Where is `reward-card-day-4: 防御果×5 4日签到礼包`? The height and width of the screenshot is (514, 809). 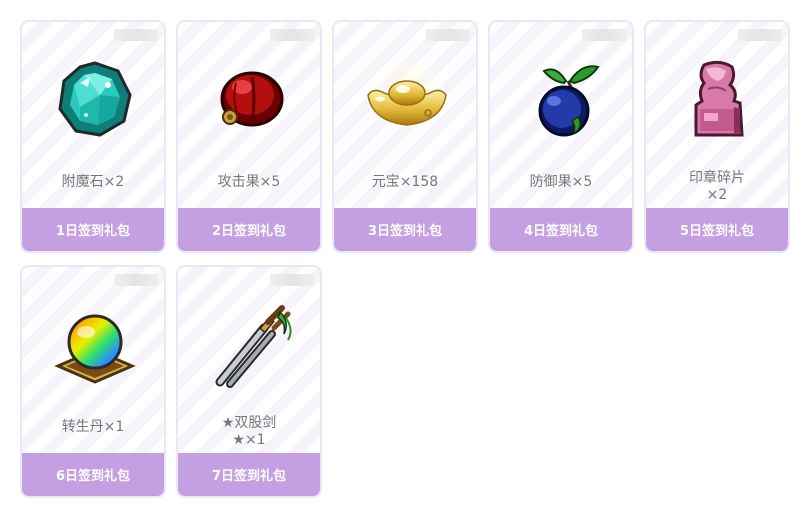
reward-card-day-4: 防御果×5 4日签到礼包 is located at coordinates (561, 136).